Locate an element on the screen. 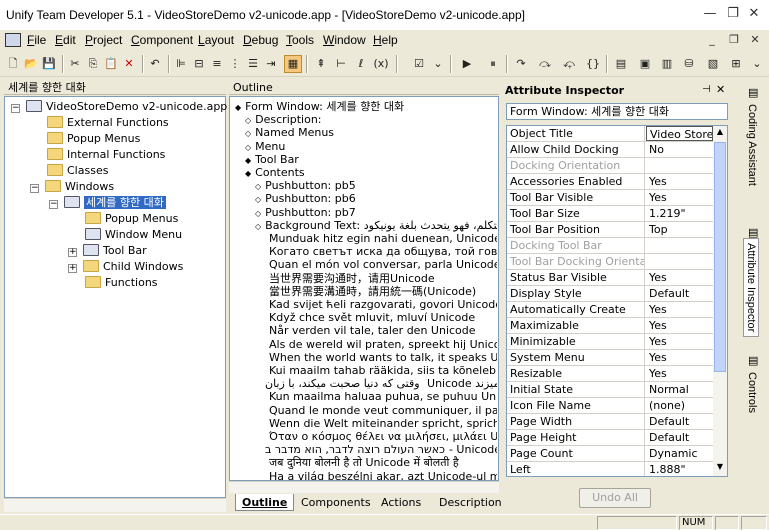 This screenshot has width=769, height=530. scroll-thumb is located at coordinates (720, 257).